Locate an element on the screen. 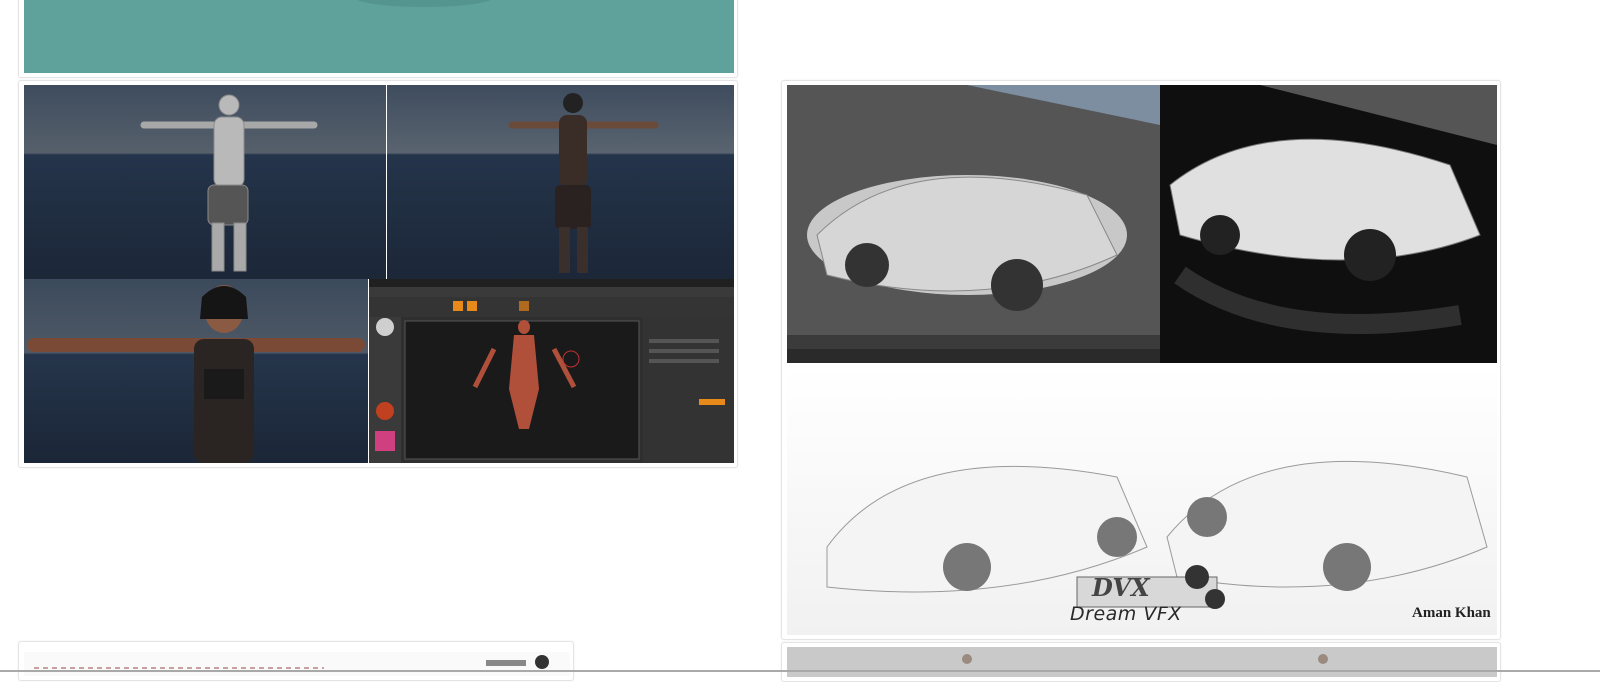 This screenshot has height=682, width=1600. bottom-left-image is located at coordinates (297, 664).